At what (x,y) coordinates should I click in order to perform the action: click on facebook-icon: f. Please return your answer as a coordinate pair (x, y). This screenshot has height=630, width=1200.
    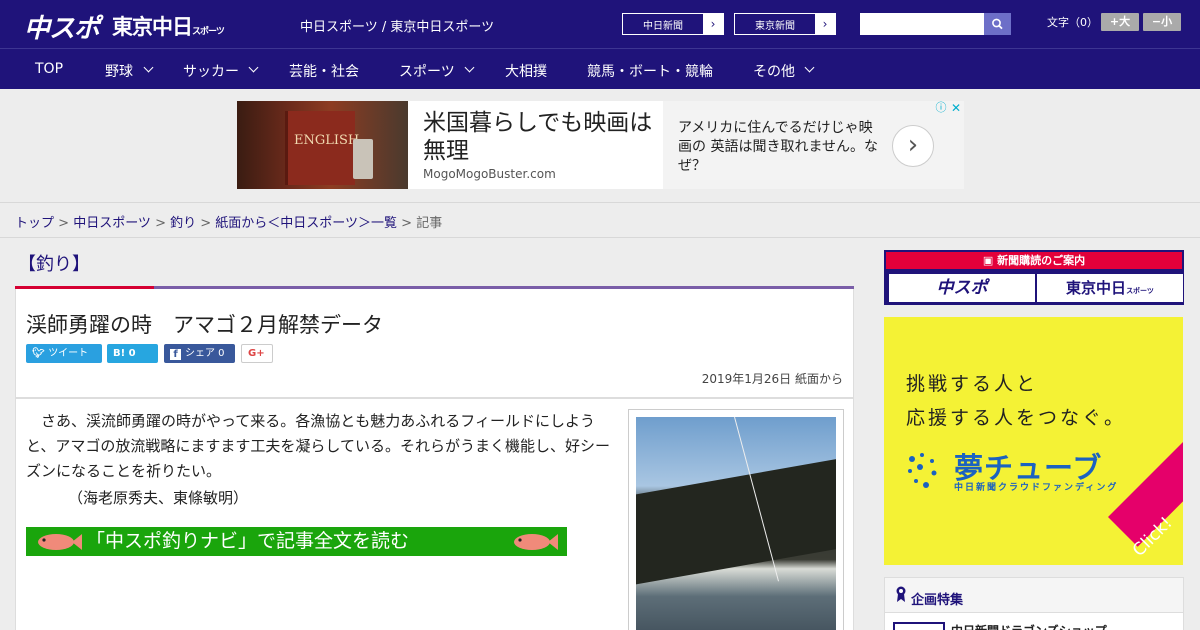
    Looking at the image, I should click on (175, 354).